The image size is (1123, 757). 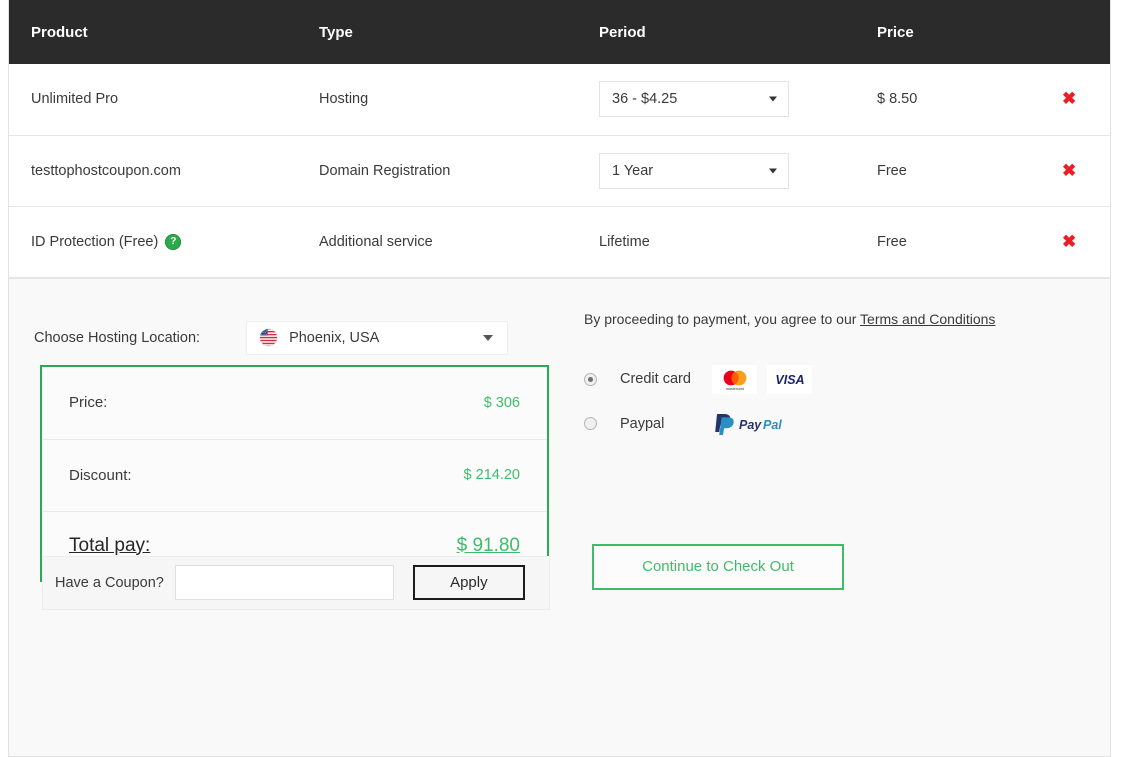 I want to click on cell-period: 1 Year, so click(x=716, y=171).